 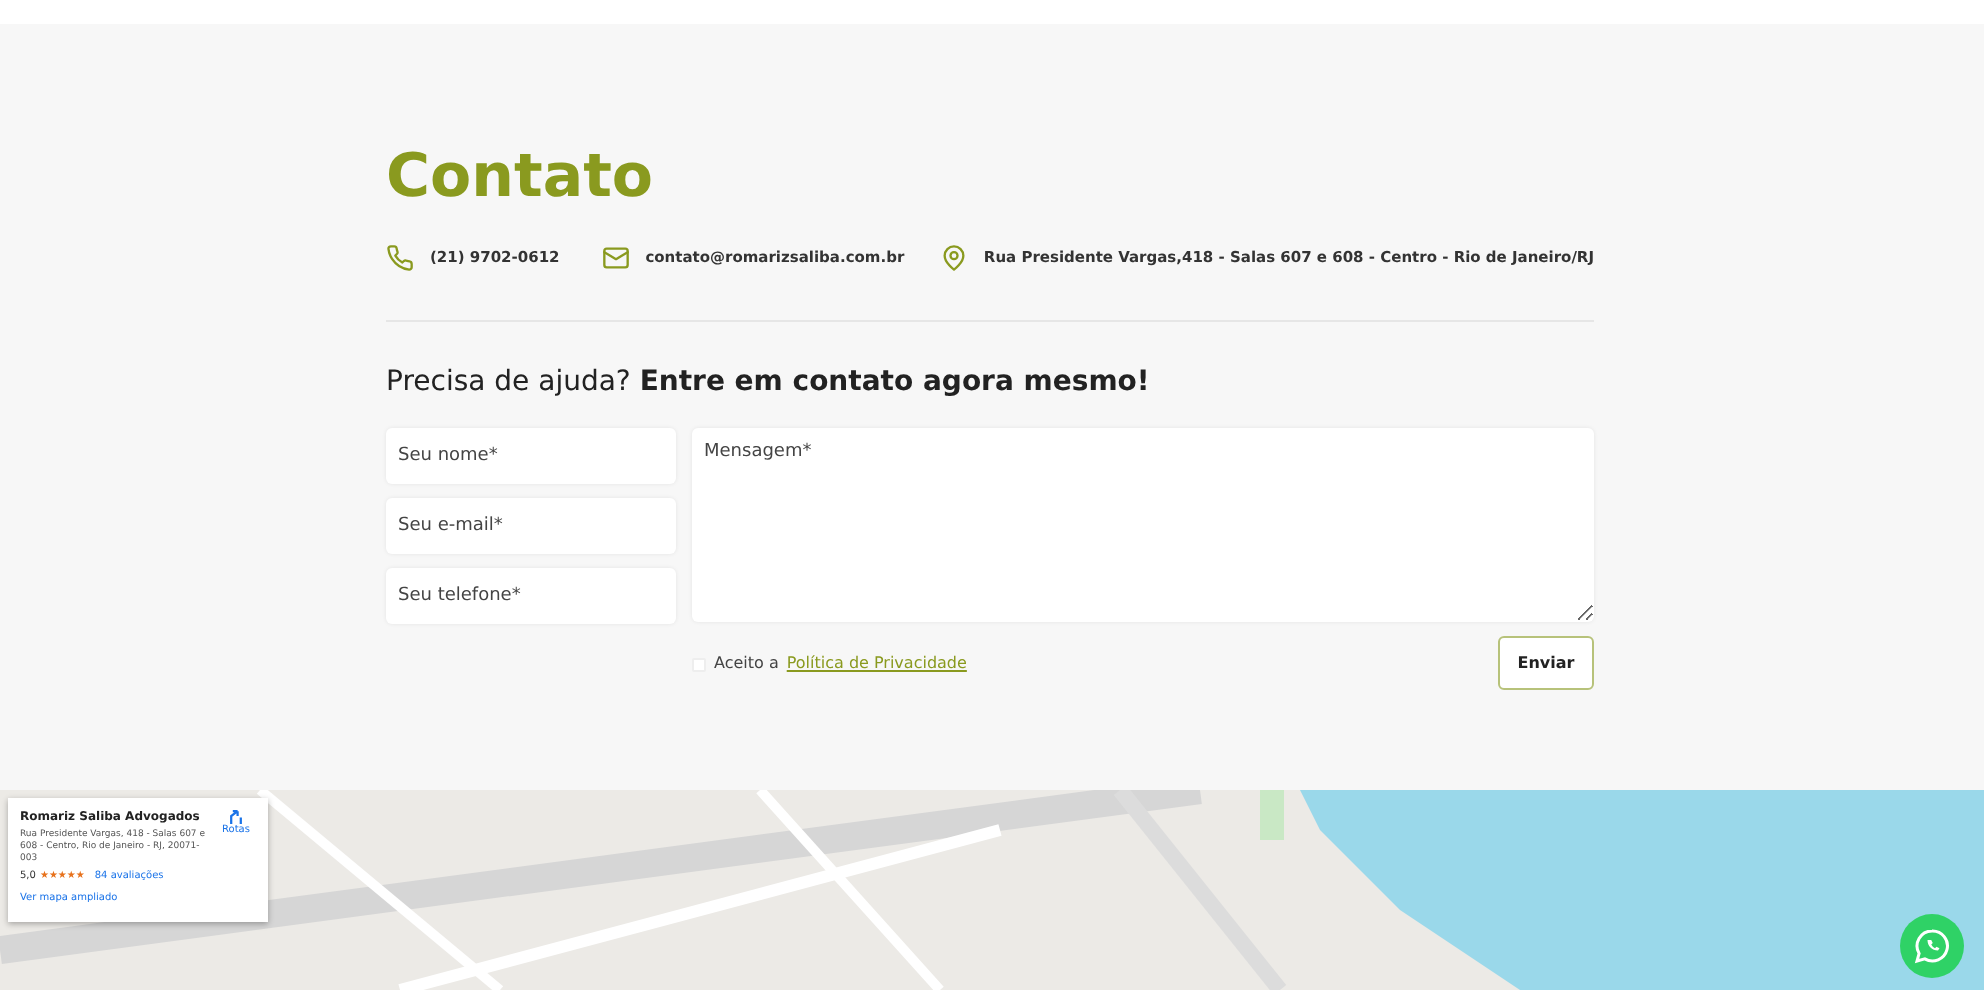 What do you see at coordinates (531, 596) in the screenshot?
I see `phone-field: Seu telefone*` at bounding box center [531, 596].